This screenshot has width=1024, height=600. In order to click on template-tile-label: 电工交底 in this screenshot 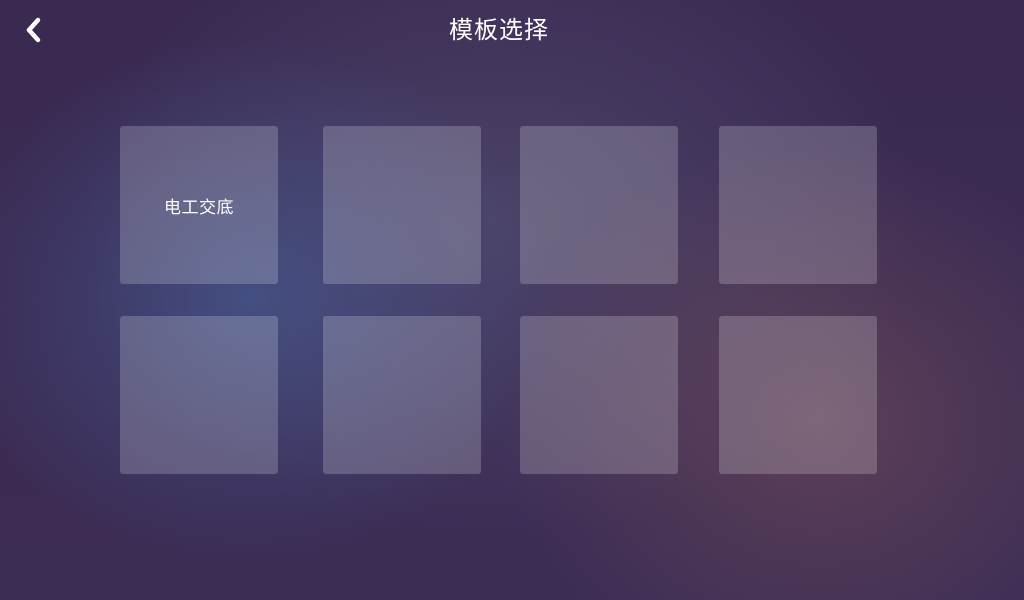, I will do `click(199, 207)`.